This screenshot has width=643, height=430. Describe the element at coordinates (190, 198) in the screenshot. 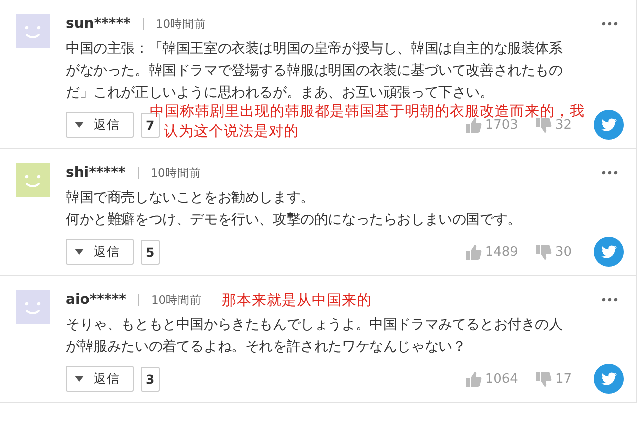

I see `comment-text: 韓国で商売しないことをお勧めします。` at that location.